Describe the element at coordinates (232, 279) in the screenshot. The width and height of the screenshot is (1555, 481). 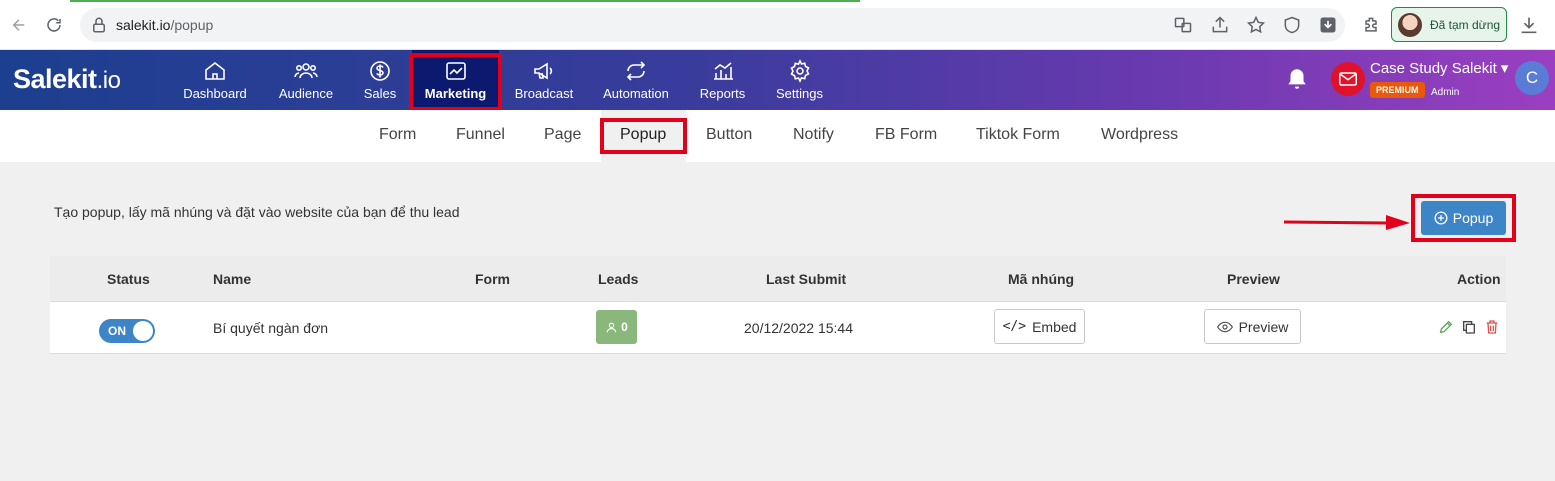
I see `header-name: Name` at that location.